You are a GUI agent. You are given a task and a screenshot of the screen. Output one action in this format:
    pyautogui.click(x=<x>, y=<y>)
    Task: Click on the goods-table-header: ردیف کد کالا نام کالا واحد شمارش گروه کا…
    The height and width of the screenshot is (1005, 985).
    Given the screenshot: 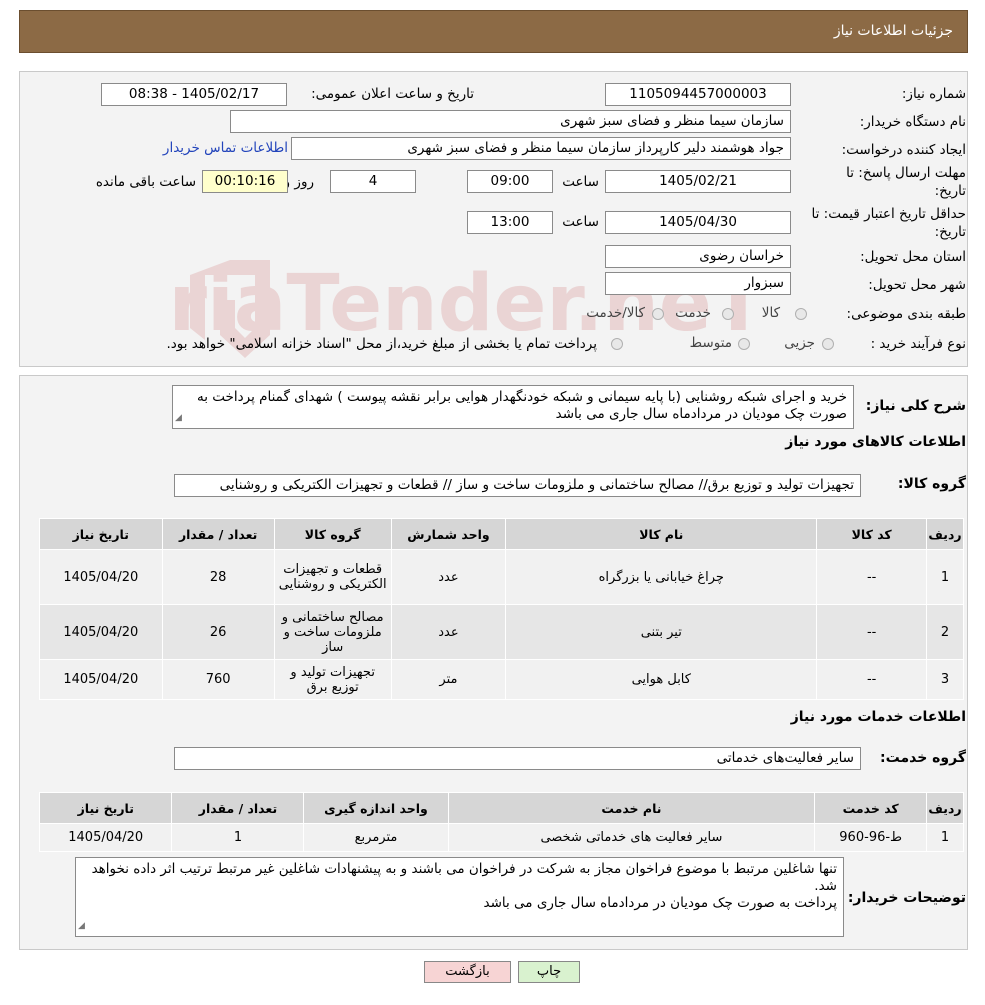 What is the action you would take?
    pyautogui.click(x=501, y=534)
    